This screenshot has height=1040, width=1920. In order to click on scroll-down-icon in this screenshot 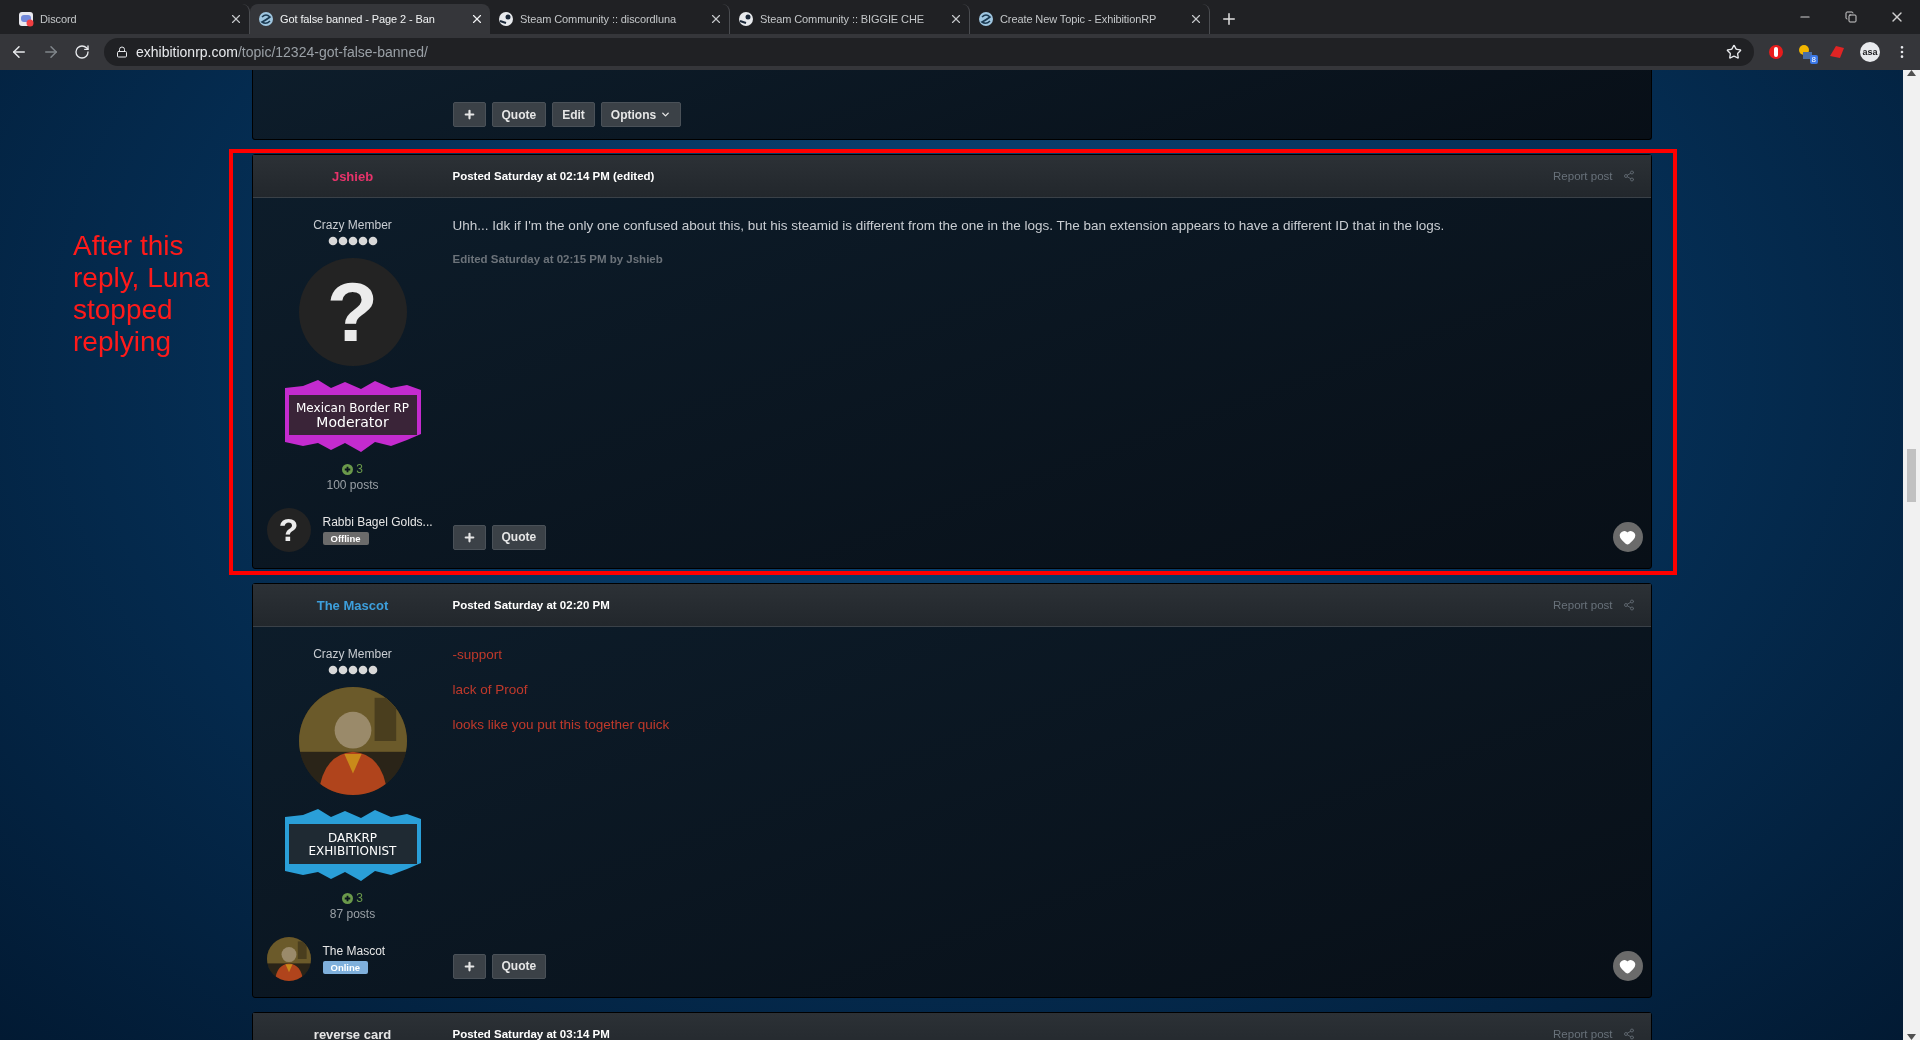, I will do `click(1911, 1037)`.